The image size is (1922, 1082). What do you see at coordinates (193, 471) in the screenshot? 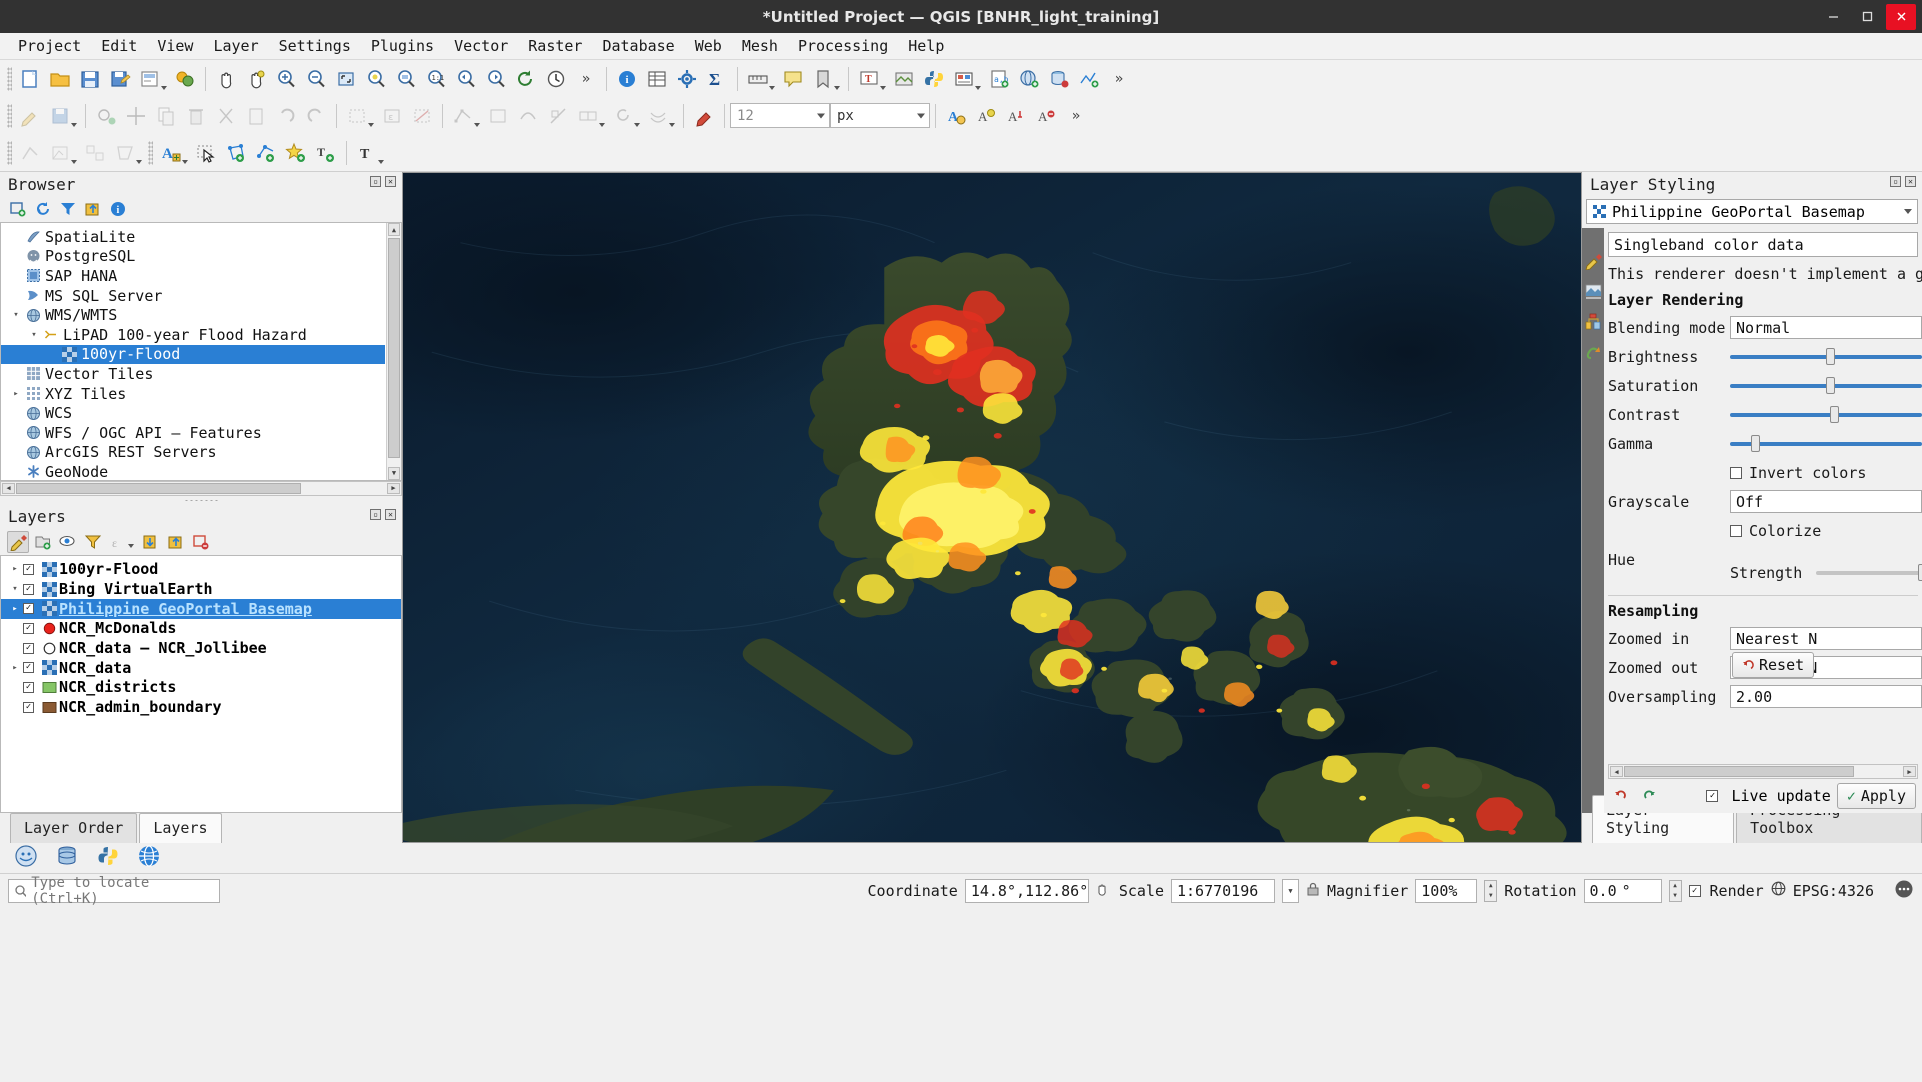
I see `browser-item-geonode: GeoNode` at bounding box center [193, 471].